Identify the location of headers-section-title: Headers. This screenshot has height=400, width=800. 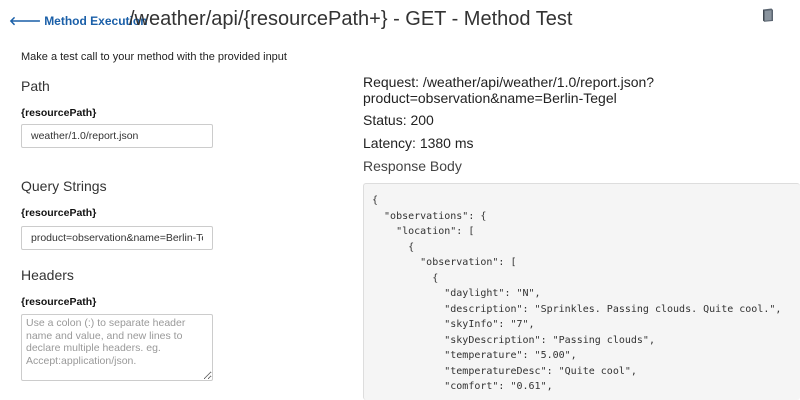
(47, 275).